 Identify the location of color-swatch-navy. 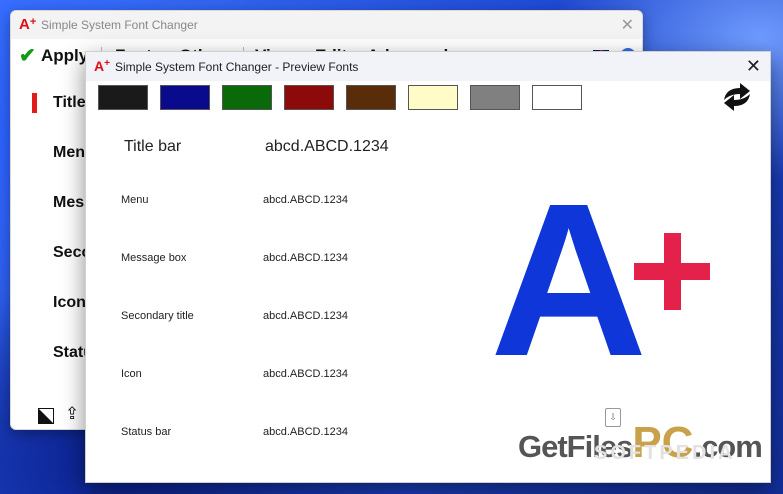
(185, 97).